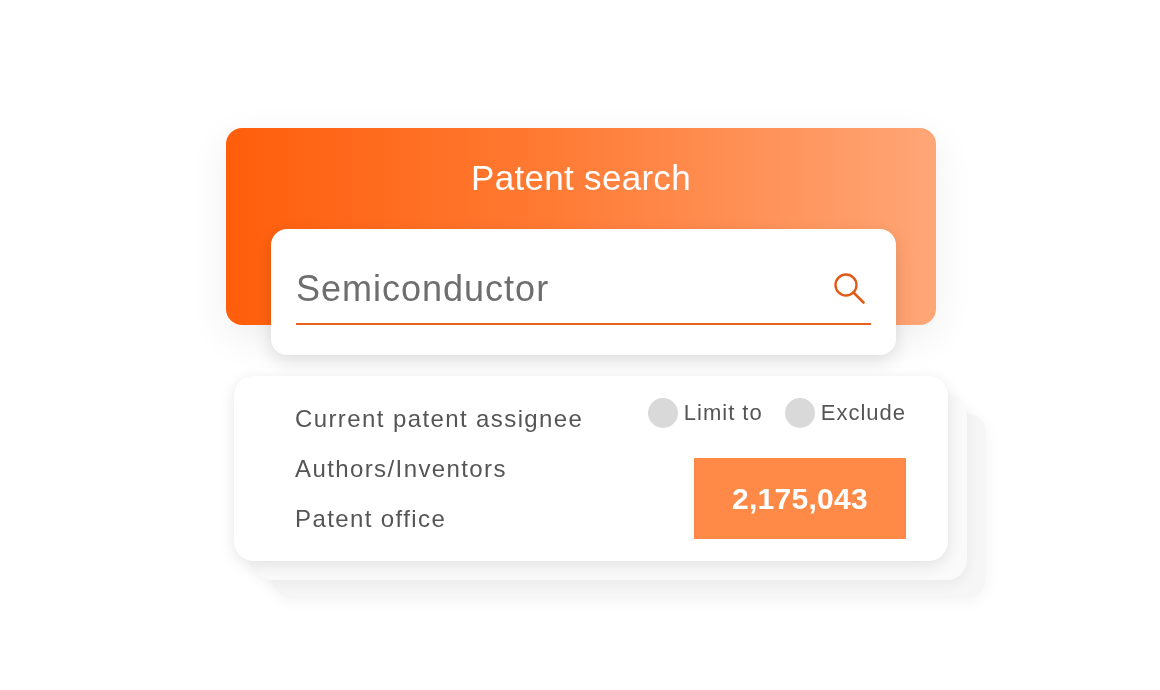  What do you see at coordinates (863, 413) in the screenshot?
I see `radio-label: Exclude` at bounding box center [863, 413].